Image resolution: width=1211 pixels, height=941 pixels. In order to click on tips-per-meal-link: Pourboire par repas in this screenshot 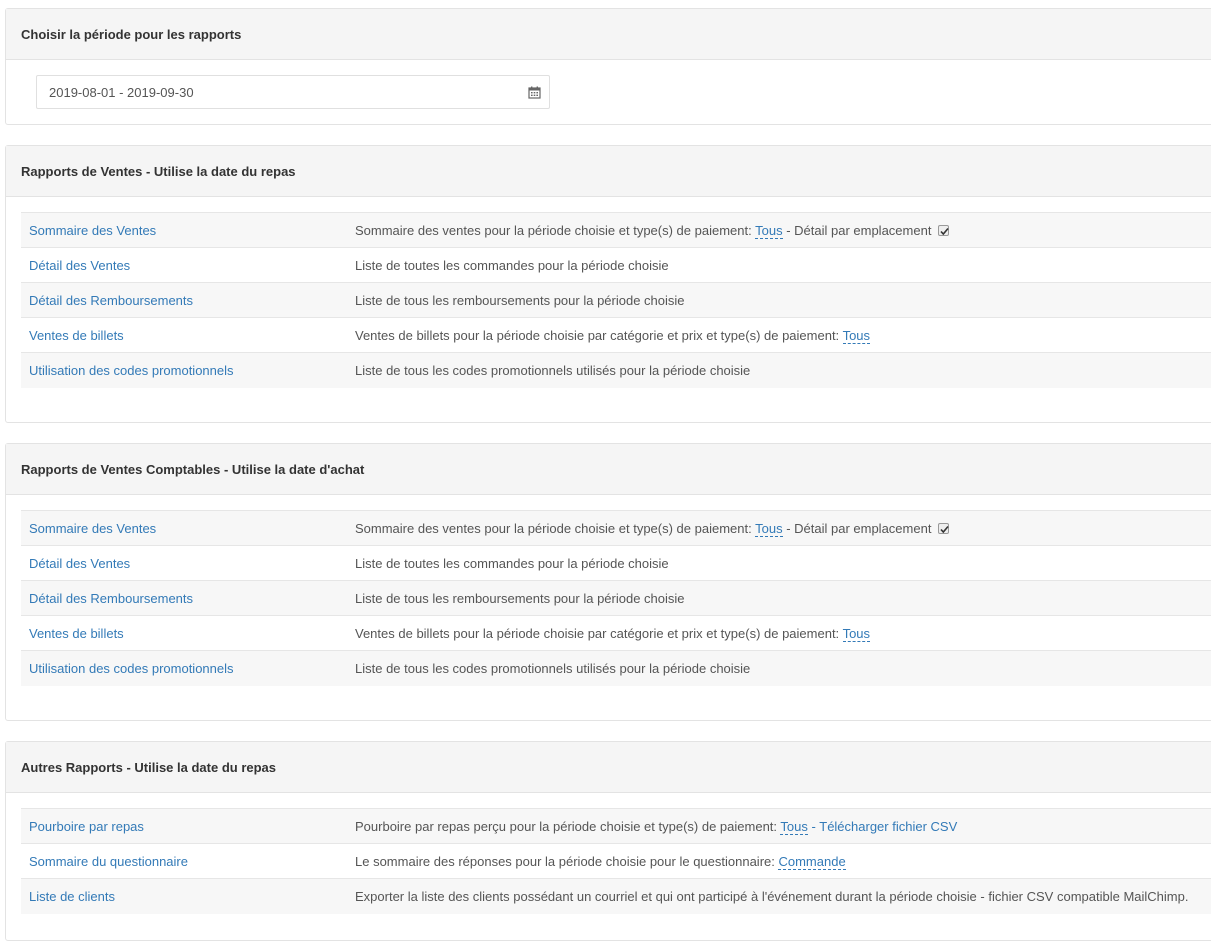, I will do `click(86, 826)`.